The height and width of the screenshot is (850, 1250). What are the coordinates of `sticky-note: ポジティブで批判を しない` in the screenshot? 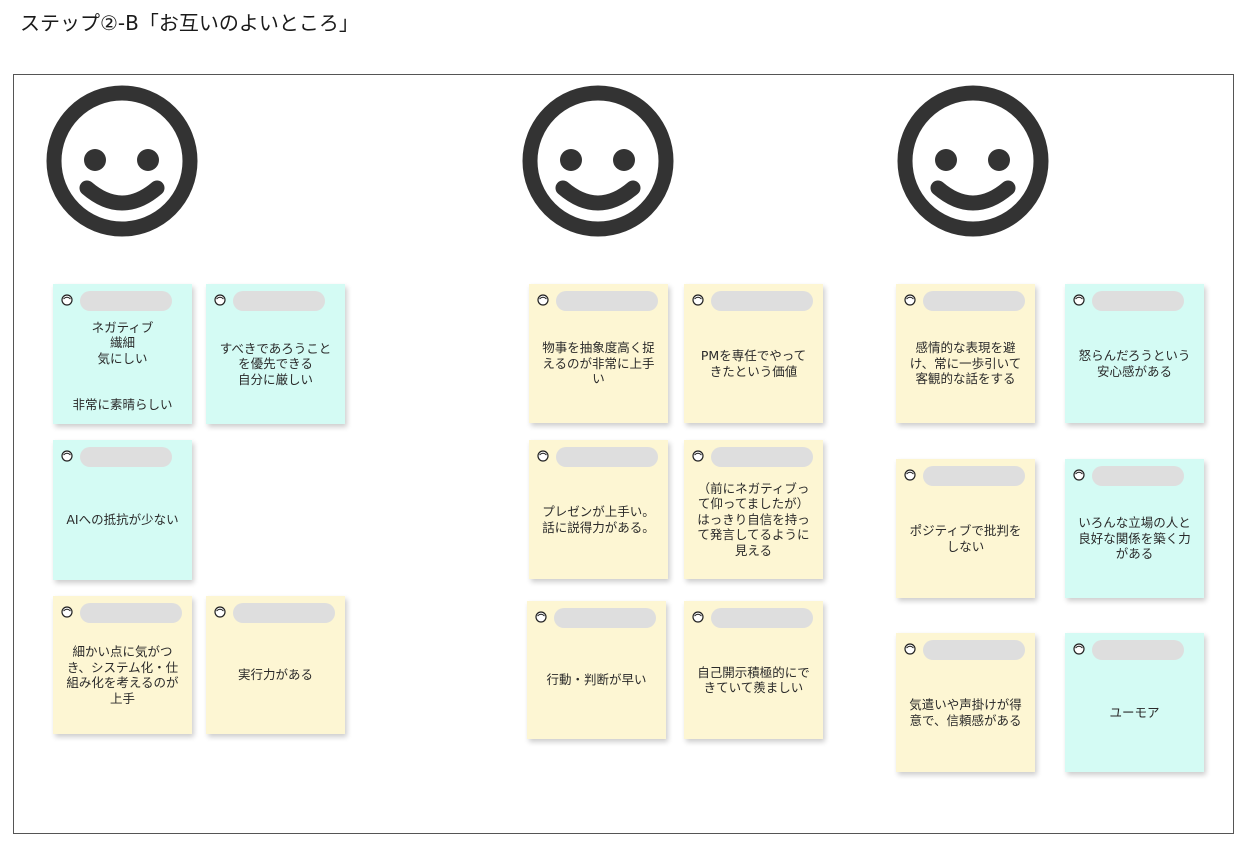 It's located at (965, 528).